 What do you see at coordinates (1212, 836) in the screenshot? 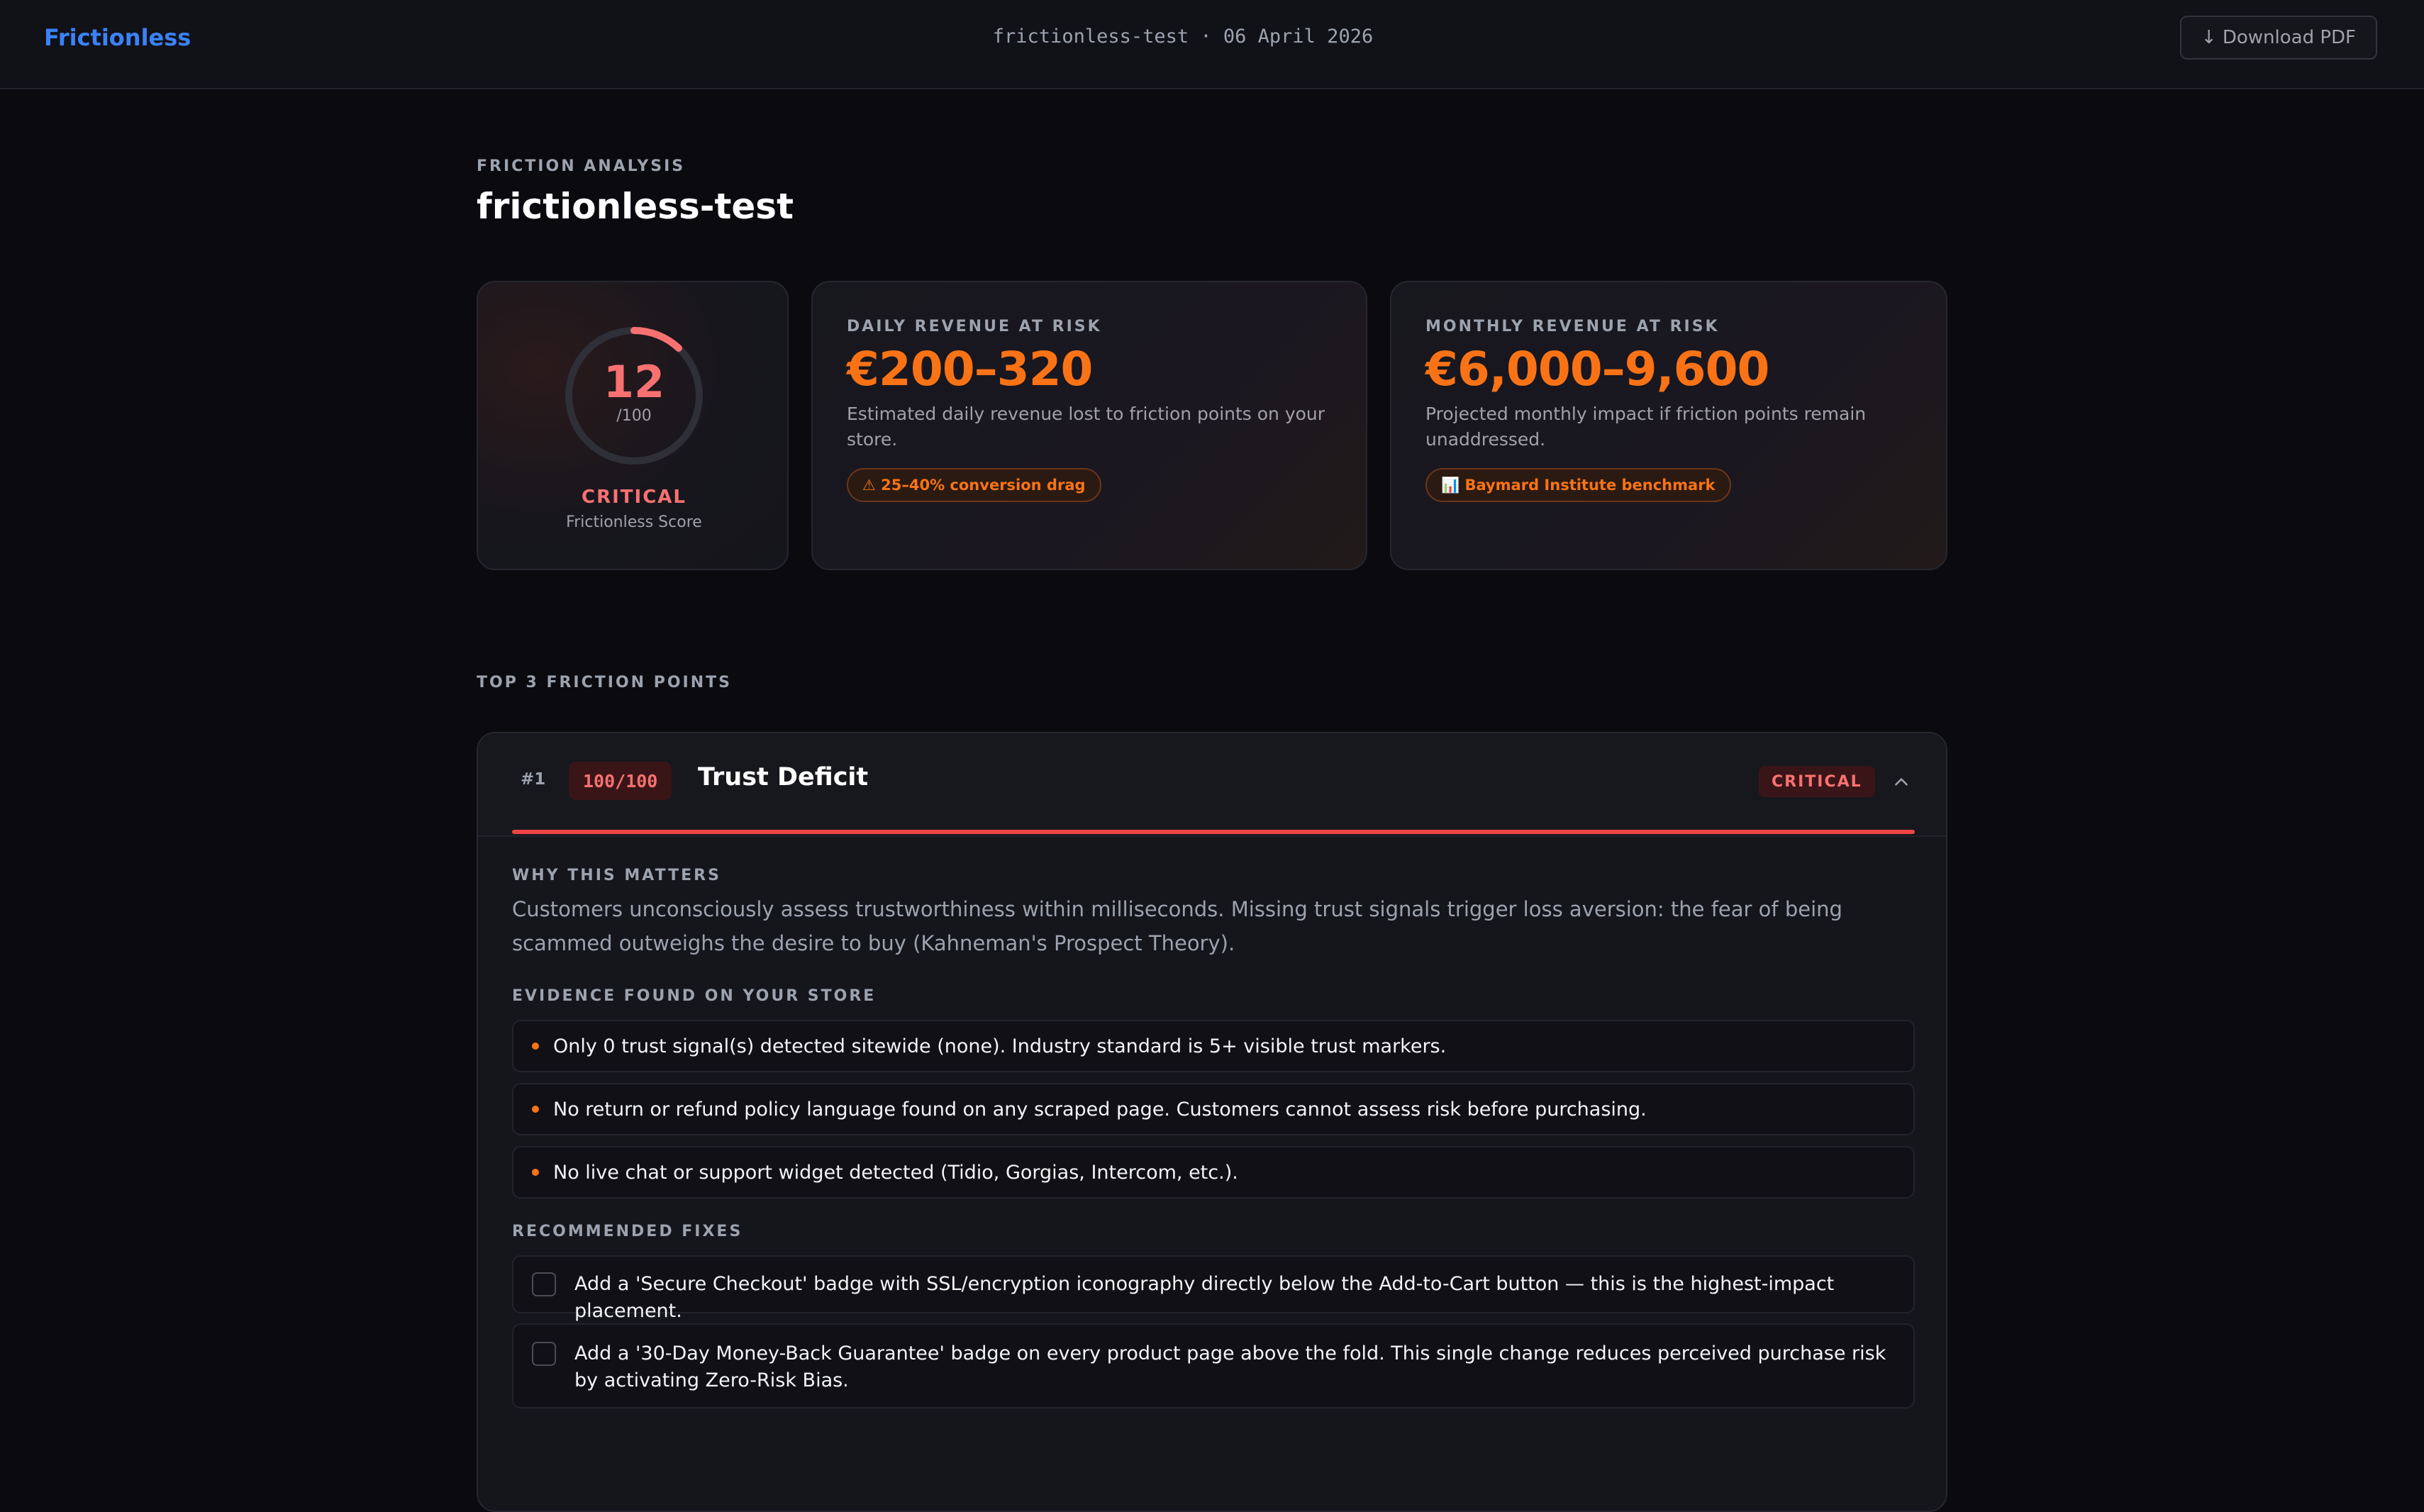
I see `header-divider` at bounding box center [1212, 836].